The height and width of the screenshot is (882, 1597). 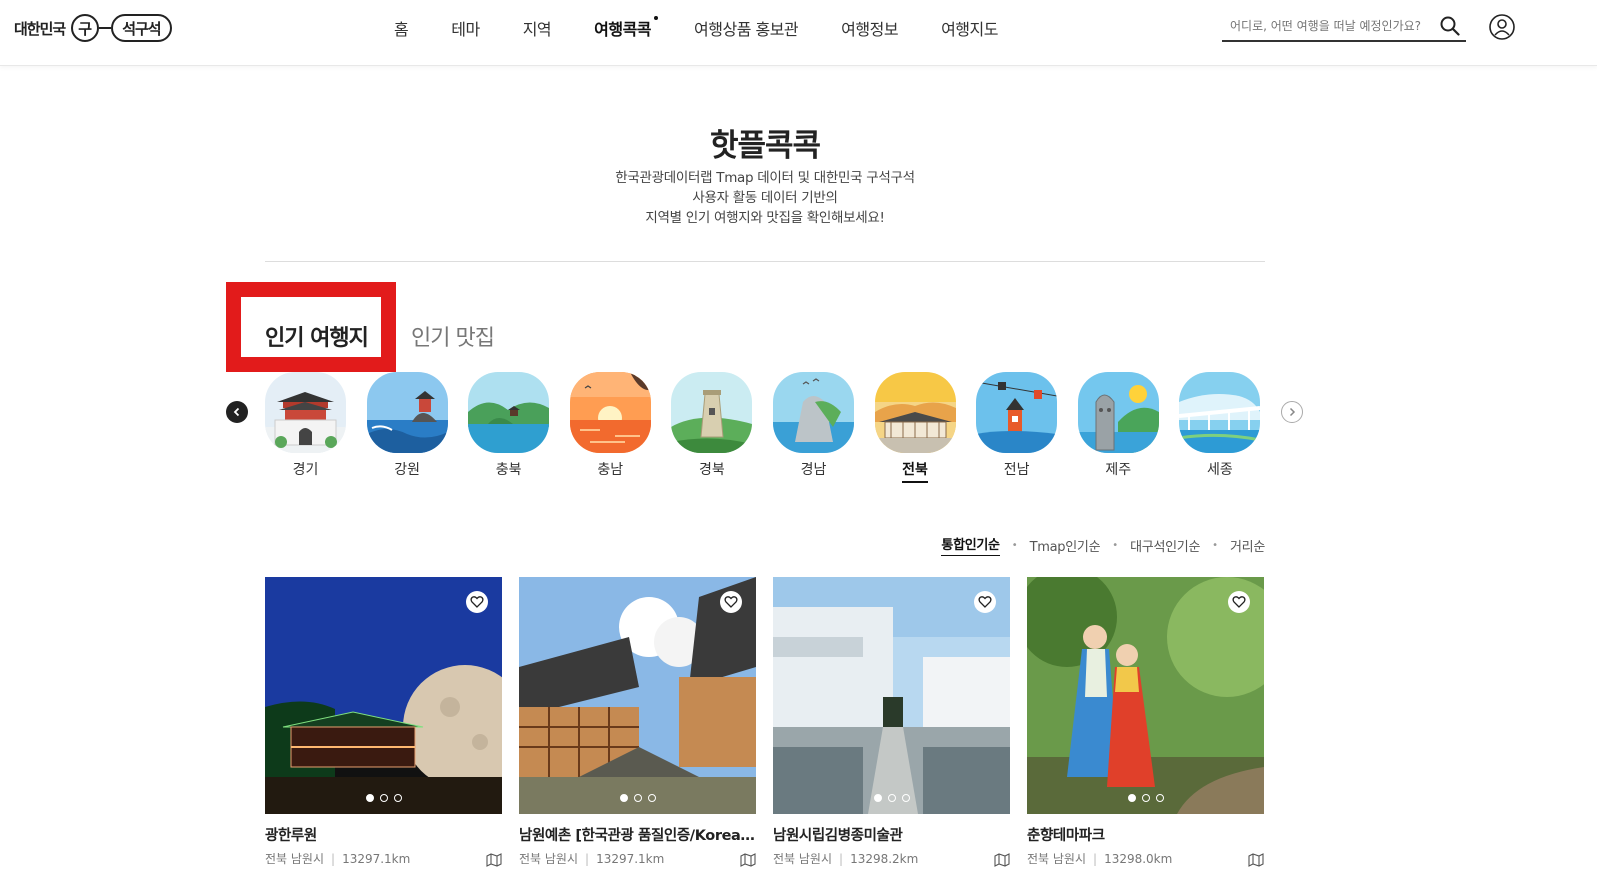 I want to click on carousel-next-button, so click(x=1292, y=412).